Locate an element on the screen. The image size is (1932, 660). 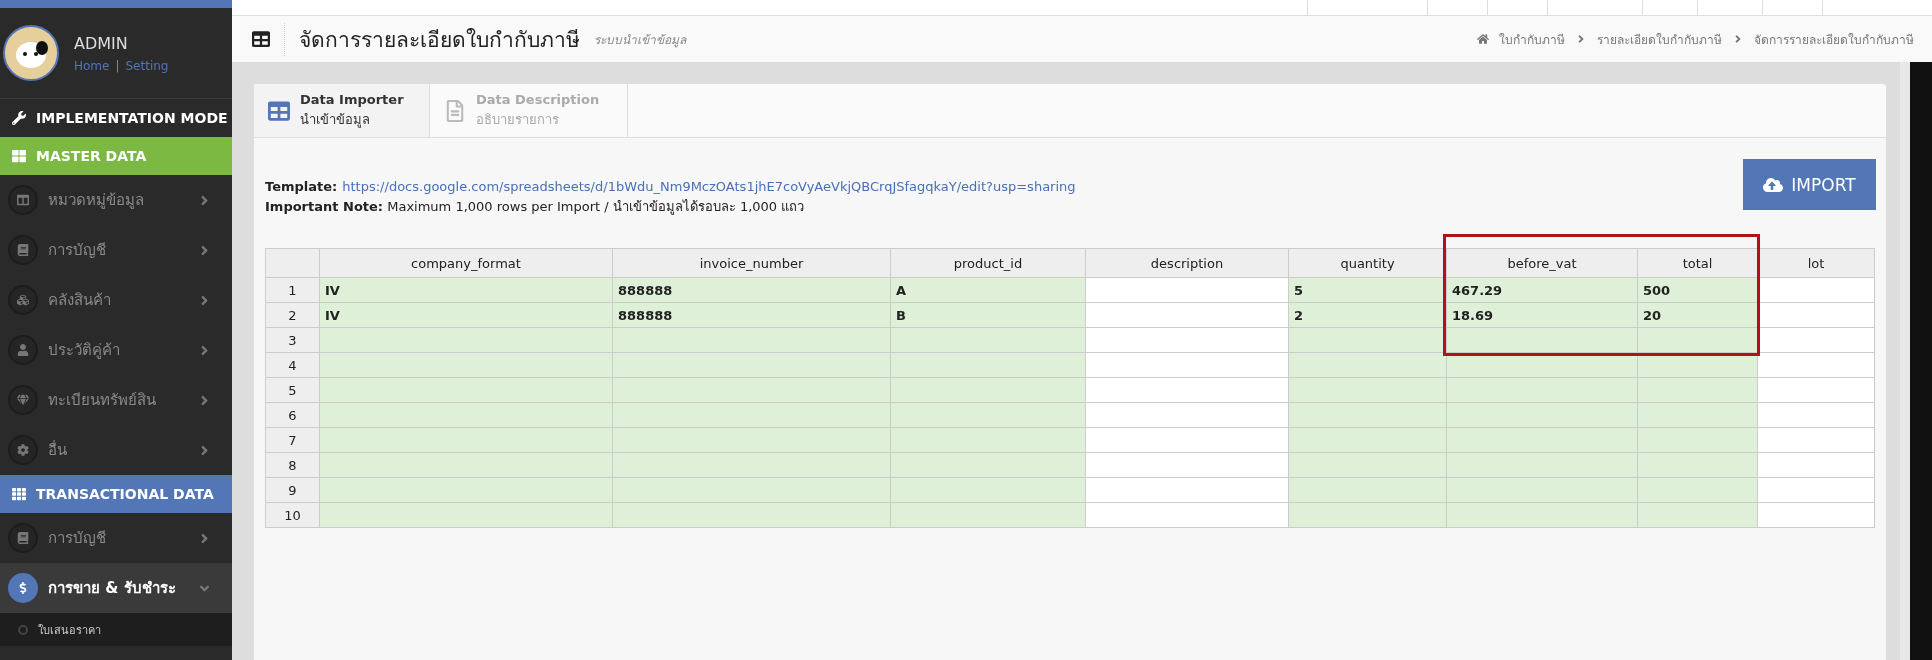
home-icon is located at coordinates (1483, 39).